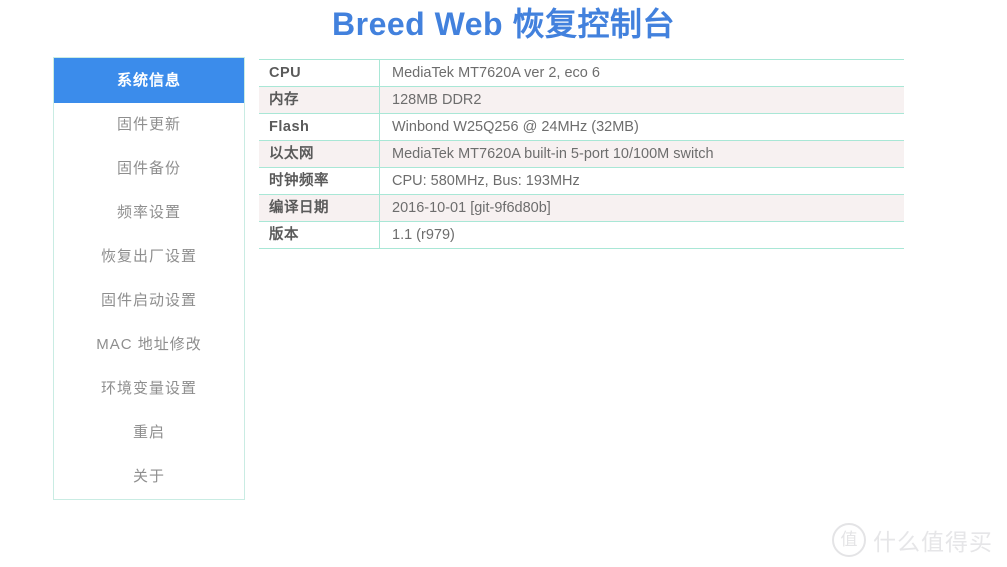 The width and height of the screenshot is (1007, 567). I want to click on sidebar-item-firmware-backup: 固件备份, so click(149, 169).